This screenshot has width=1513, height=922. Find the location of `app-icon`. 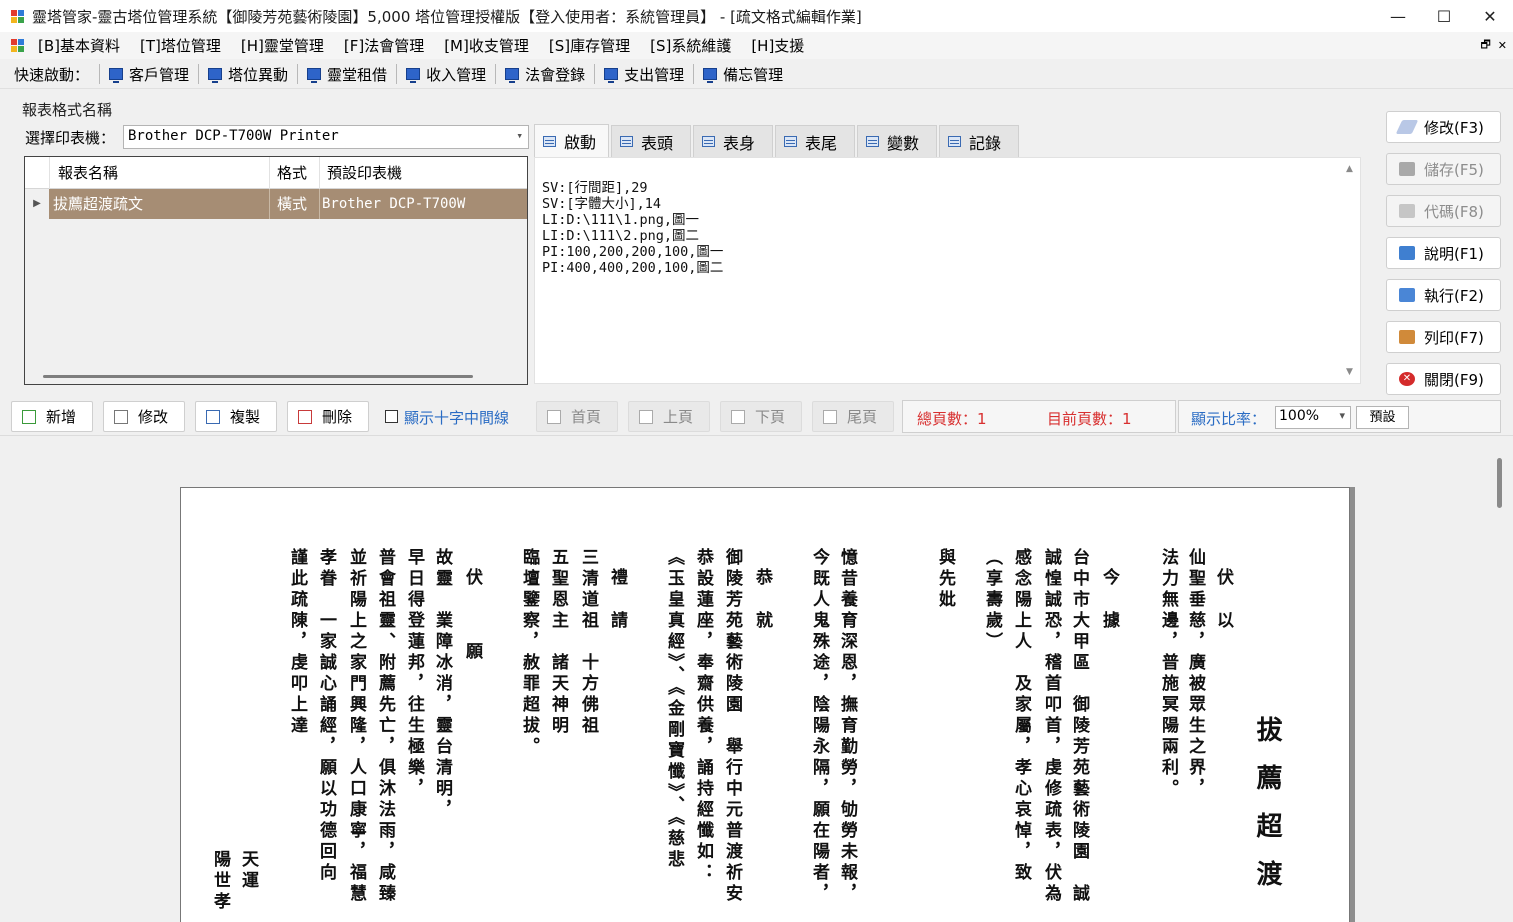

app-icon is located at coordinates (17, 16).